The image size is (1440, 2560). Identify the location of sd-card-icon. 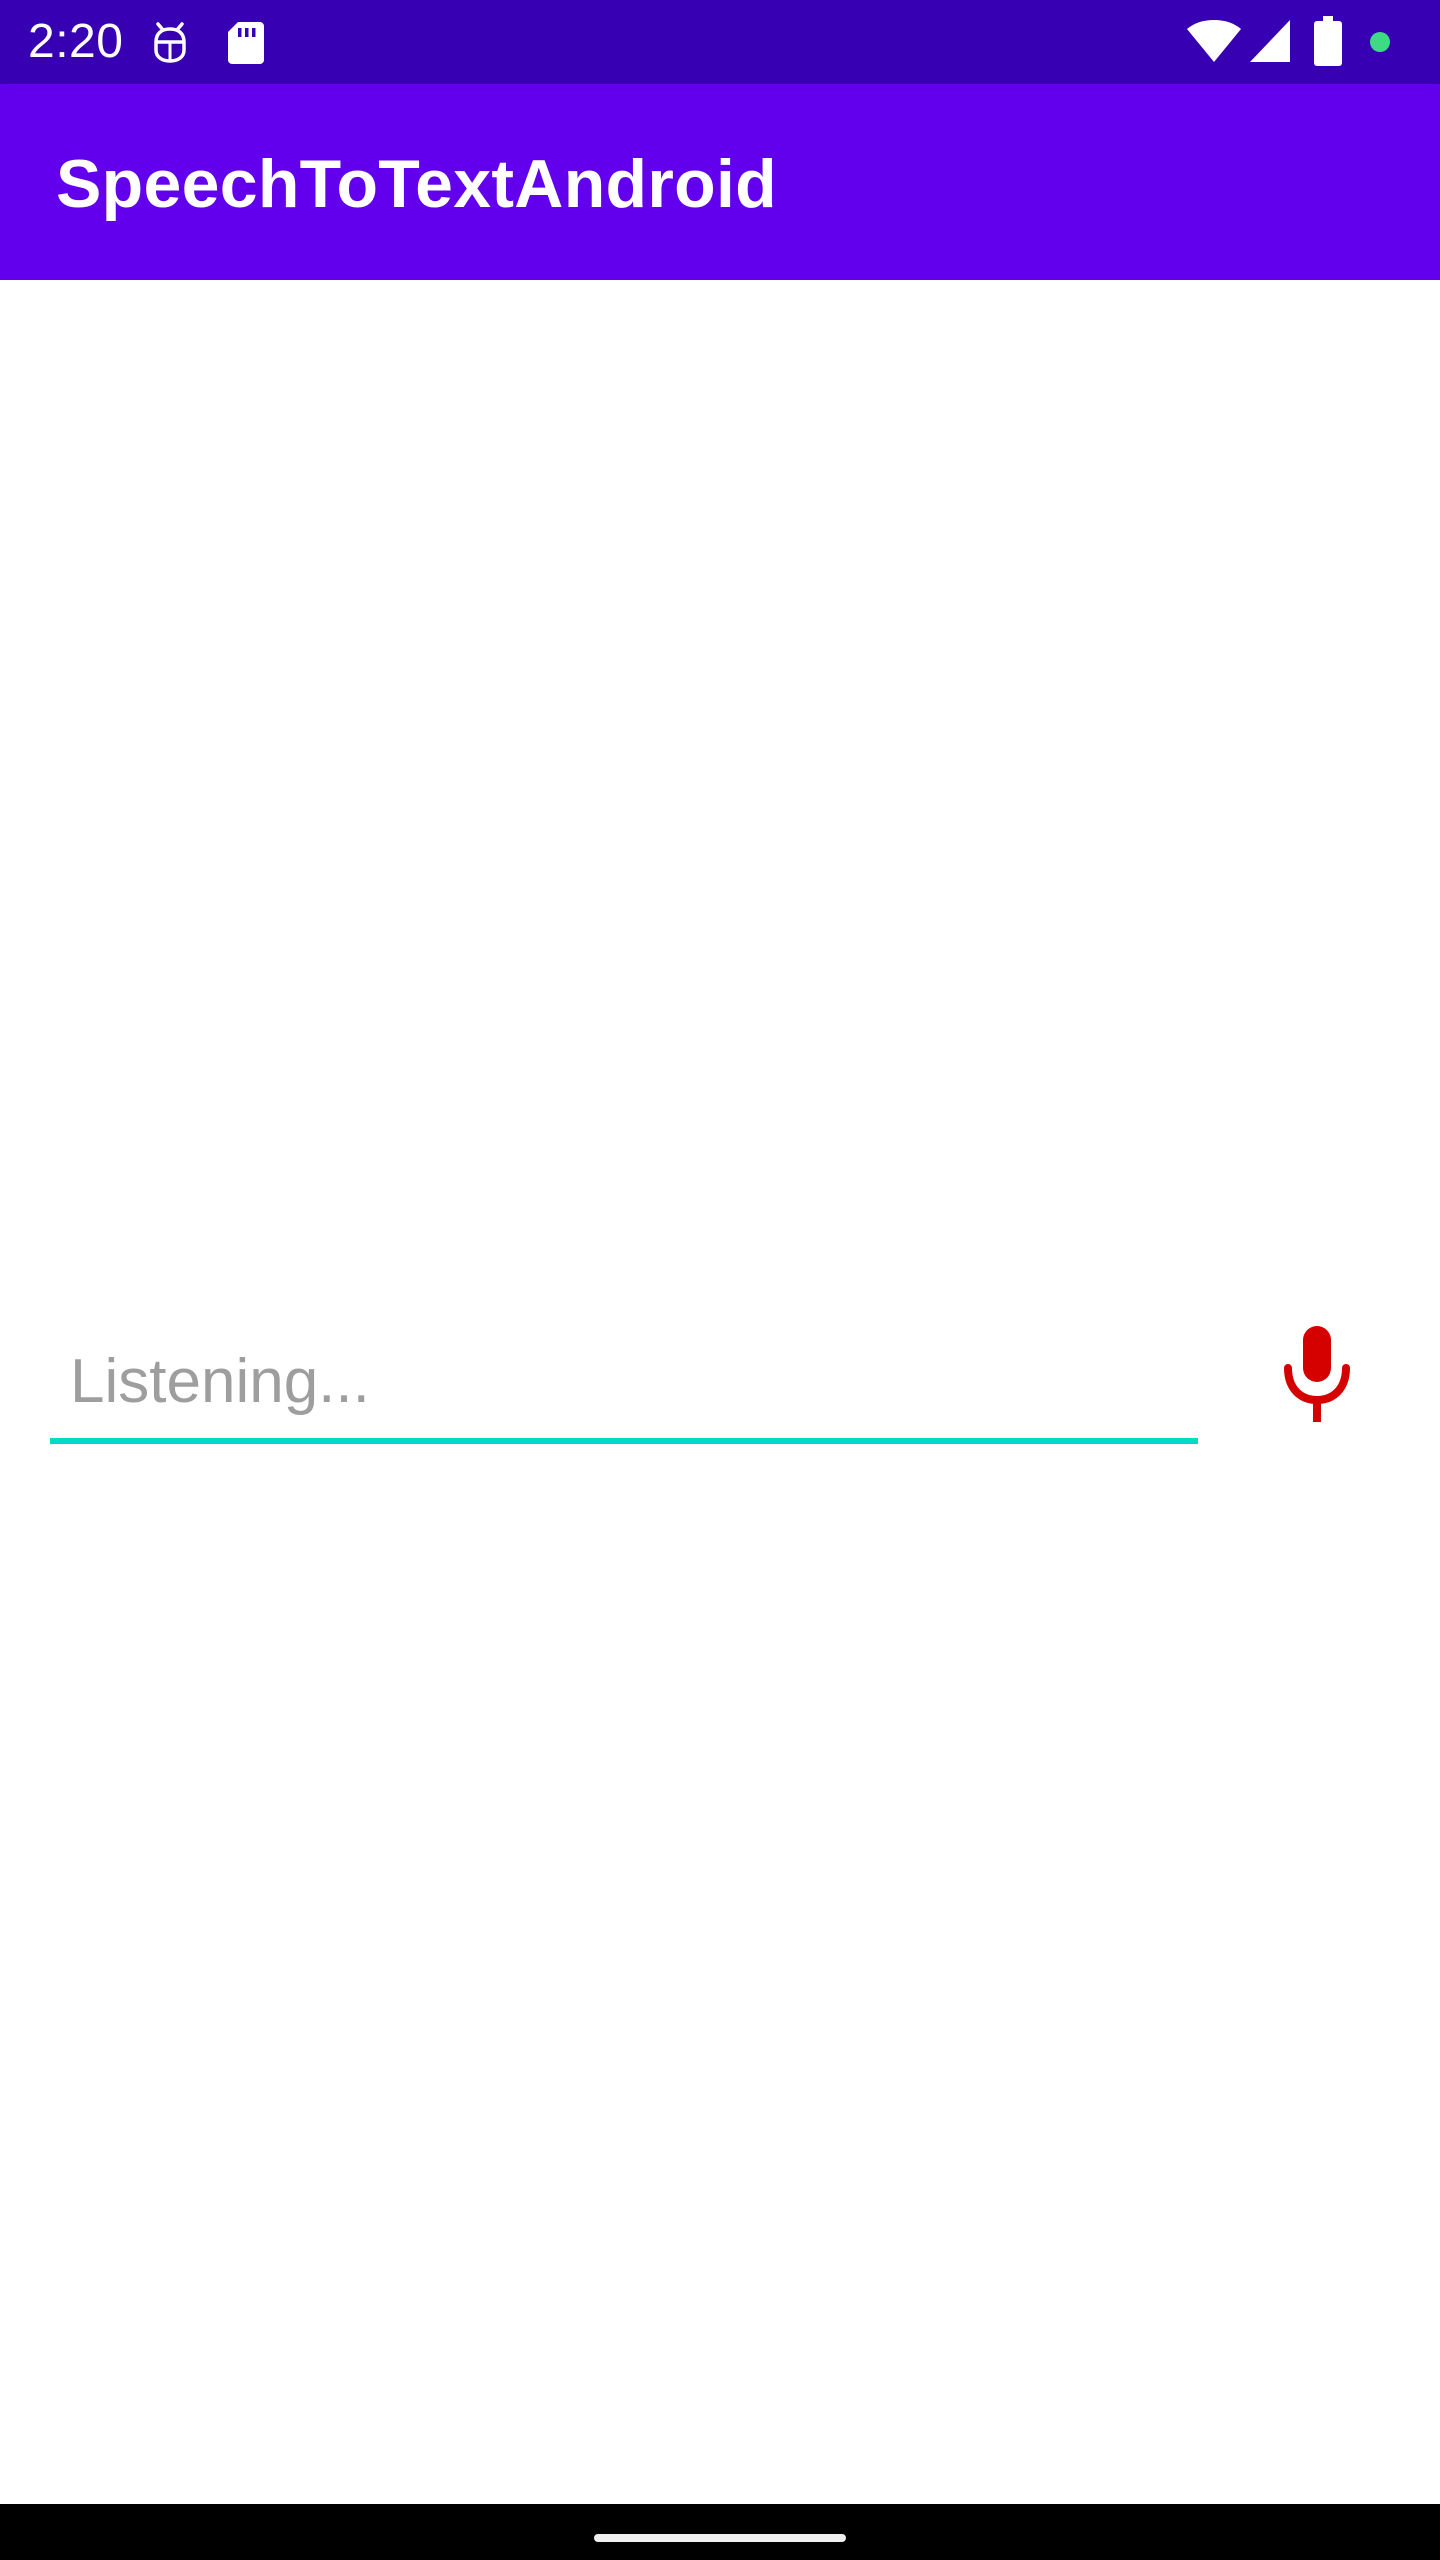
(246, 43).